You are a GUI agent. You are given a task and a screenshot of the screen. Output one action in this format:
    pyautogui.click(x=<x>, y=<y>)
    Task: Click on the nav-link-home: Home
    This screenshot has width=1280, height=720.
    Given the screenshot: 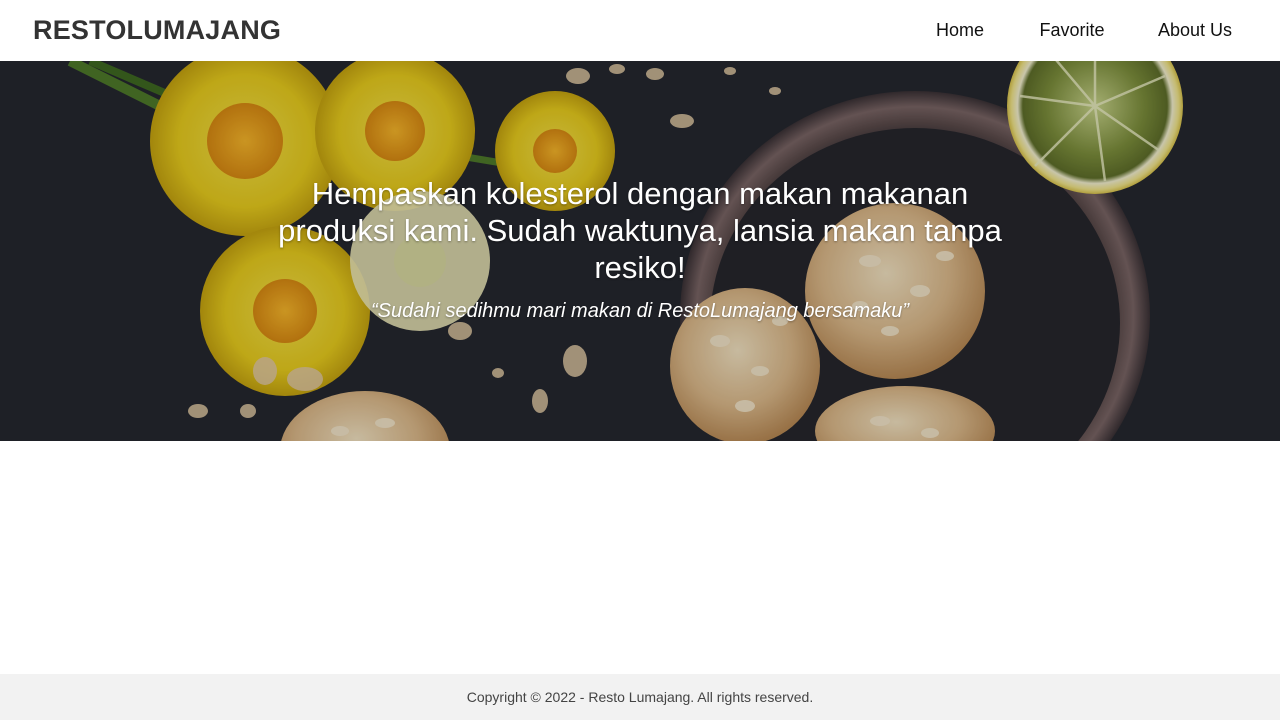 What is the action you would take?
    pyautogui.click(x=960, y=30)
    